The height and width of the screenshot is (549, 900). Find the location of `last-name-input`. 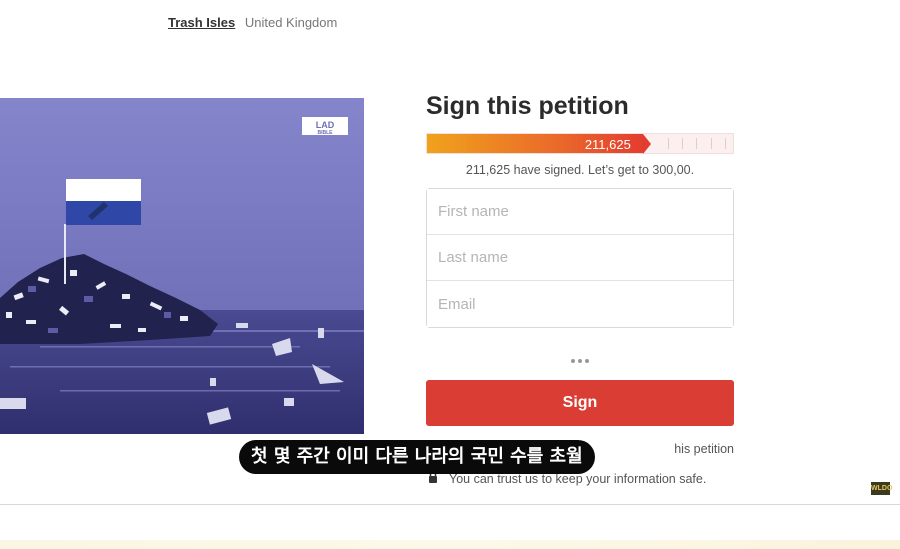

last-name-input is located at coordinates (580, 258).